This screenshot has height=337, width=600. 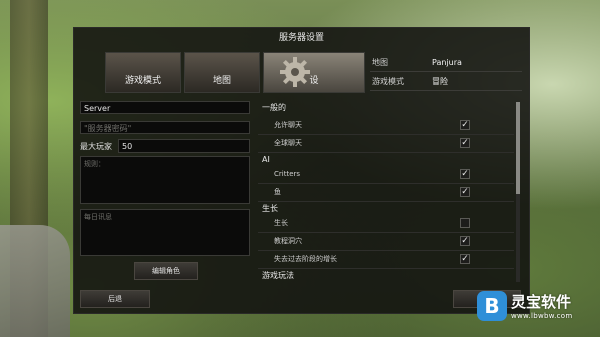 I want to click on lose-past-stage-growth-checkbox: ✓, so click(x=465, y=259).